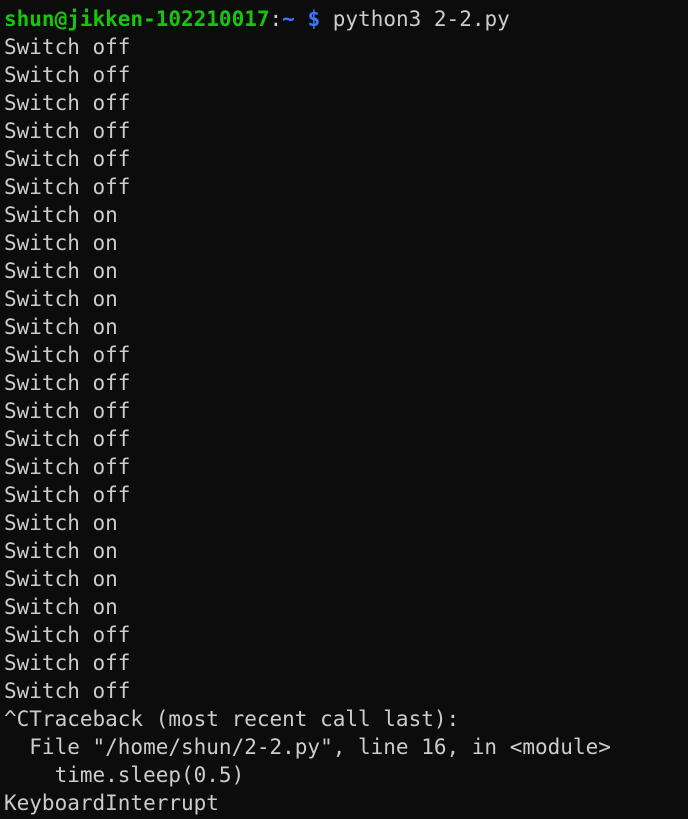  I want to click on prompt-user-host: shun@jikken-102210017, so click(137, 19).